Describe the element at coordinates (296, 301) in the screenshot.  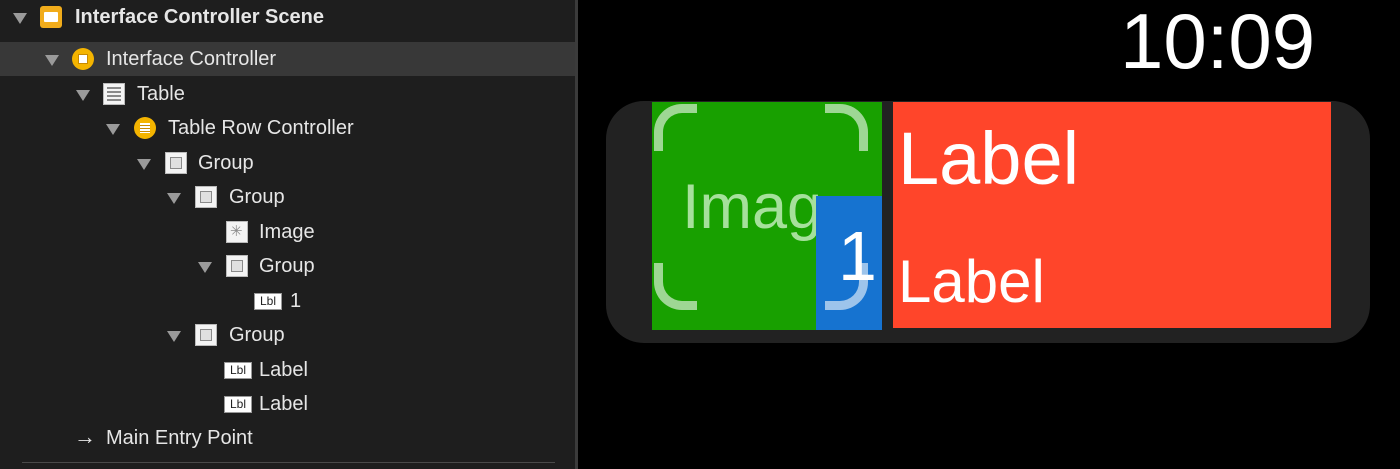
I see `outline-label: 1` at that location.